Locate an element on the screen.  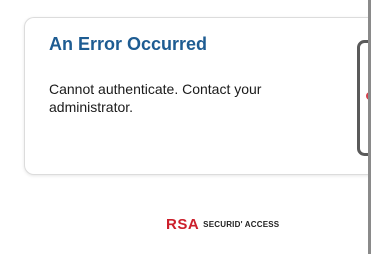
error-title: An Error Occurred is located at coordinates (128, 44).